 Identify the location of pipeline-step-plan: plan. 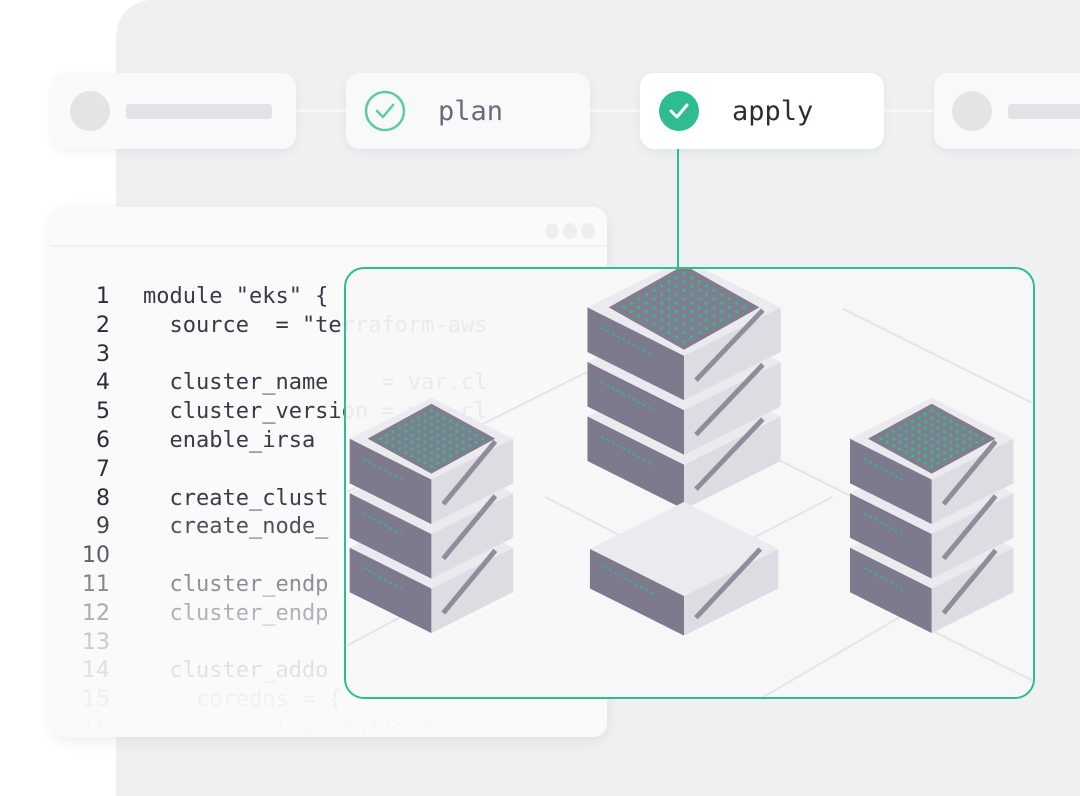
(468, 111).